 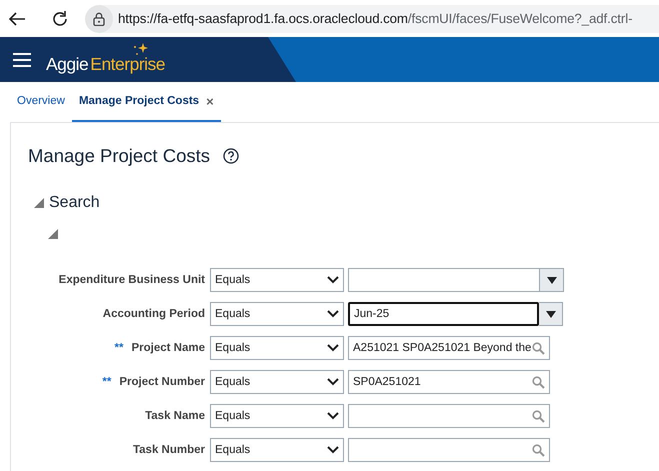 I want to click on value-field, so click(x=444, y=280).